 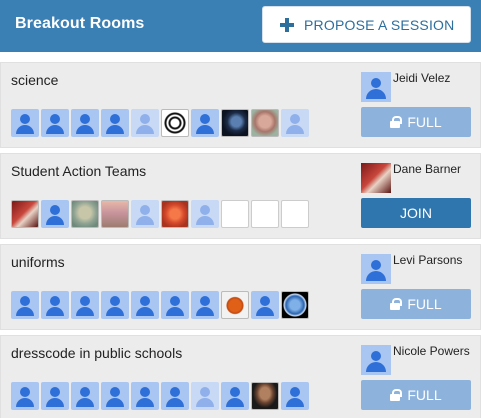 I want to click on room-name: uniforms, so click(x=38, y=262).